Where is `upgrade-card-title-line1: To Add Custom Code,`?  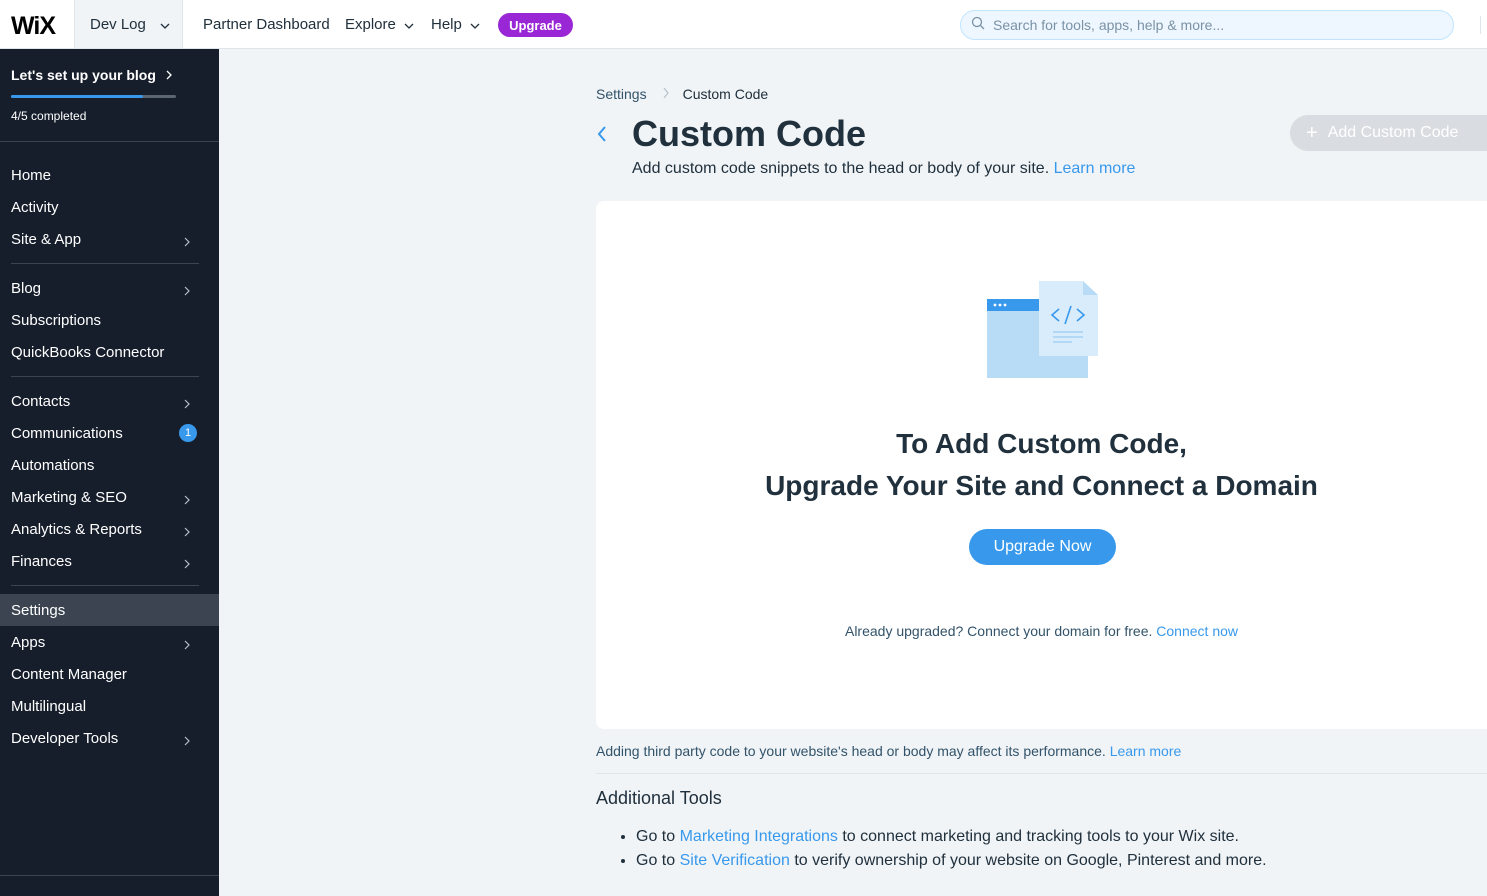 upgrade-card-title-line1: To Add Custom Code, is located at coordinates (1041, 443).